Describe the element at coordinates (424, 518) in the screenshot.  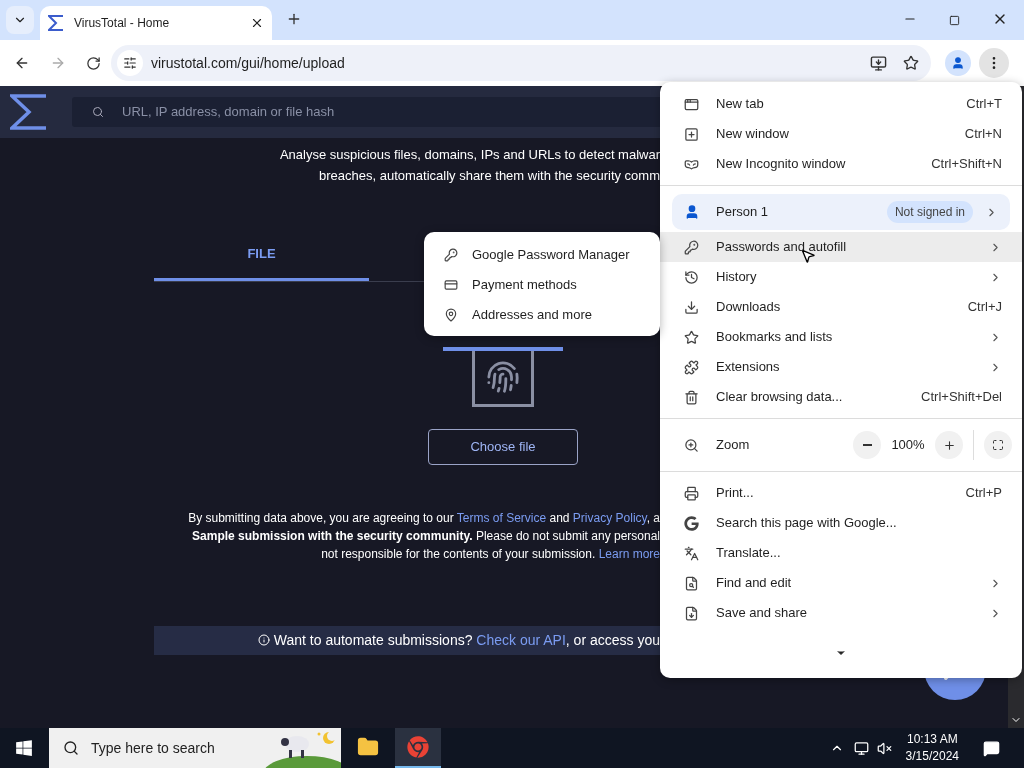
I see `terms-text: By submitting data above, you are agreeing to our Terms of Service and Privacy Policy, a` at that location.